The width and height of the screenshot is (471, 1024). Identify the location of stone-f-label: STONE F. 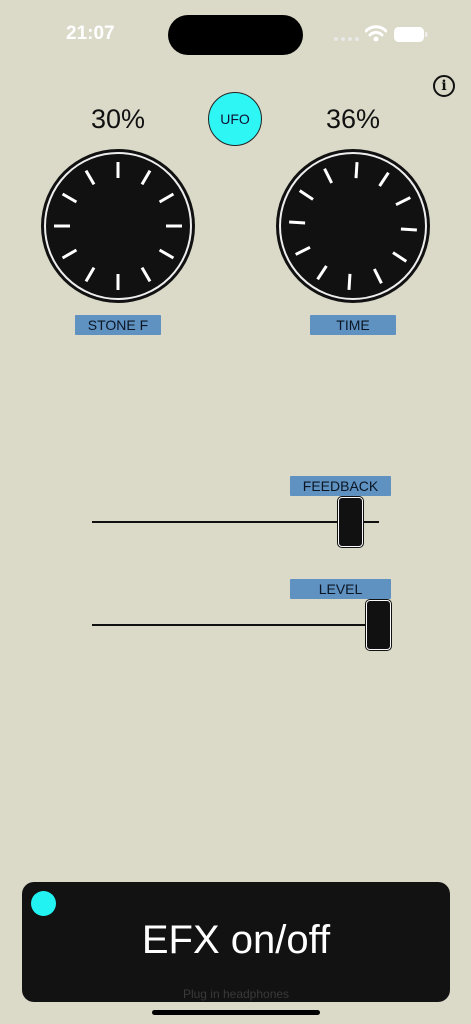
(118, 325).